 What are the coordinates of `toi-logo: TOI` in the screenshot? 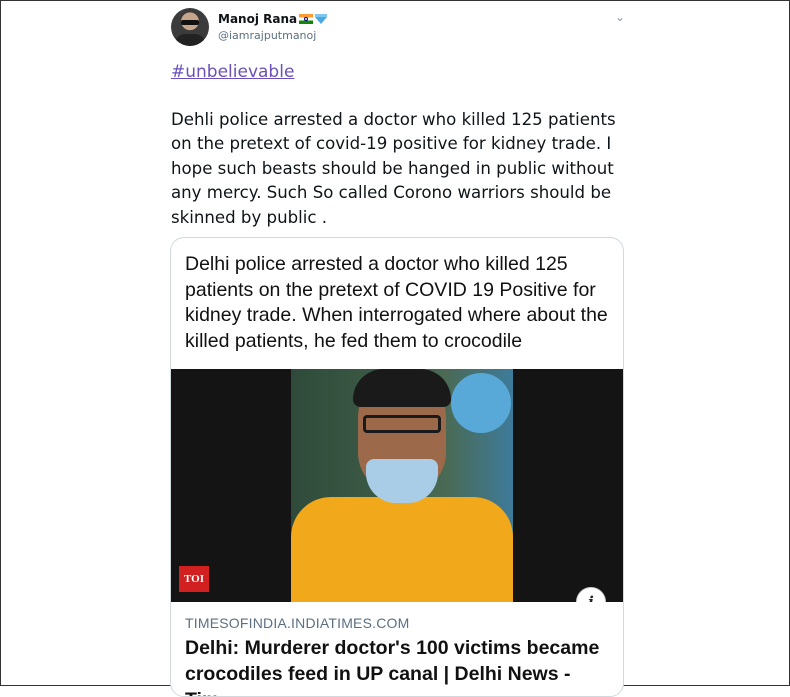 It's located at (194, 579).